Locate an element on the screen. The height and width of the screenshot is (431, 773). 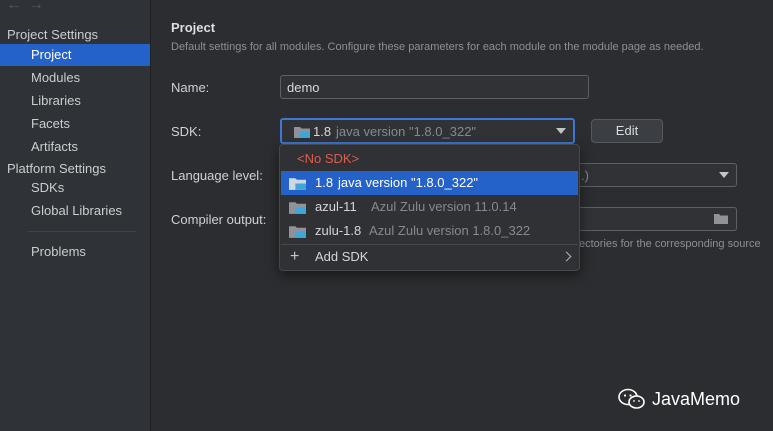
sdk-item-detail: Azul Zulu version 1.8.0_322 is located at coordinates (450, 230).